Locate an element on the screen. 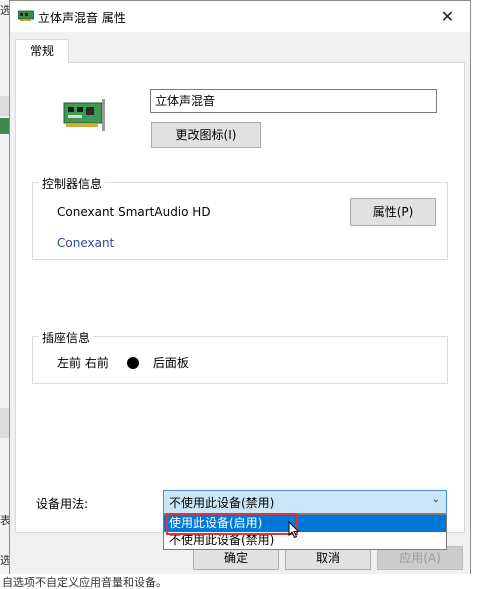  window-title: 立体声混音 属性 is located at coordinates (82, 18).